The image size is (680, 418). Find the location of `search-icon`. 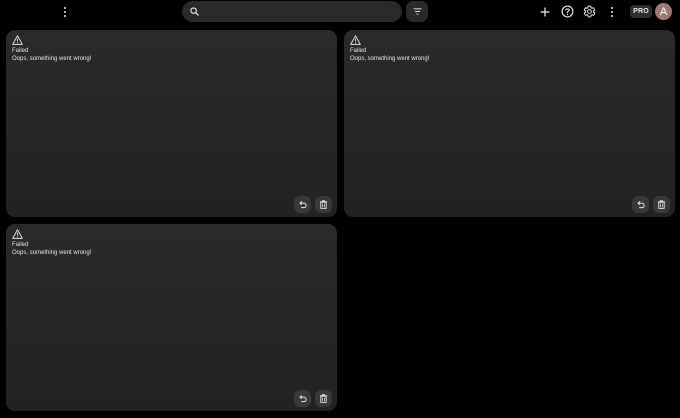

search-icon is located at coordinates (194, 11).